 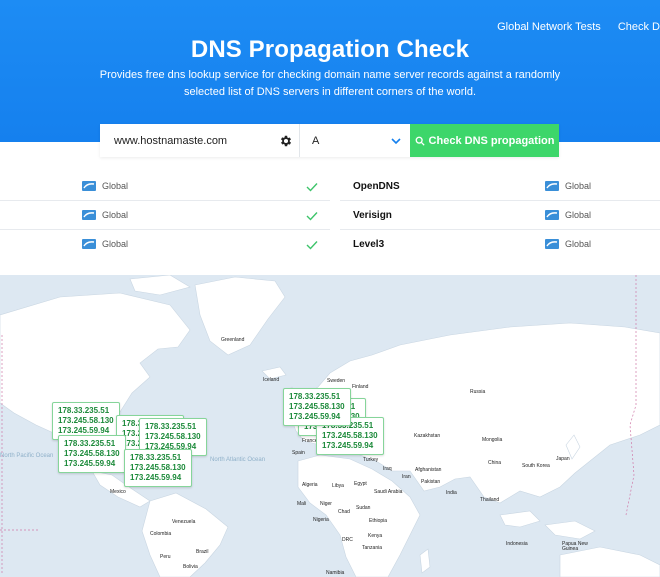 What do you see at coordinates (431, 482) in the screenshot?
I see `country-label: Pakistan` at bounding box center [431, 482].